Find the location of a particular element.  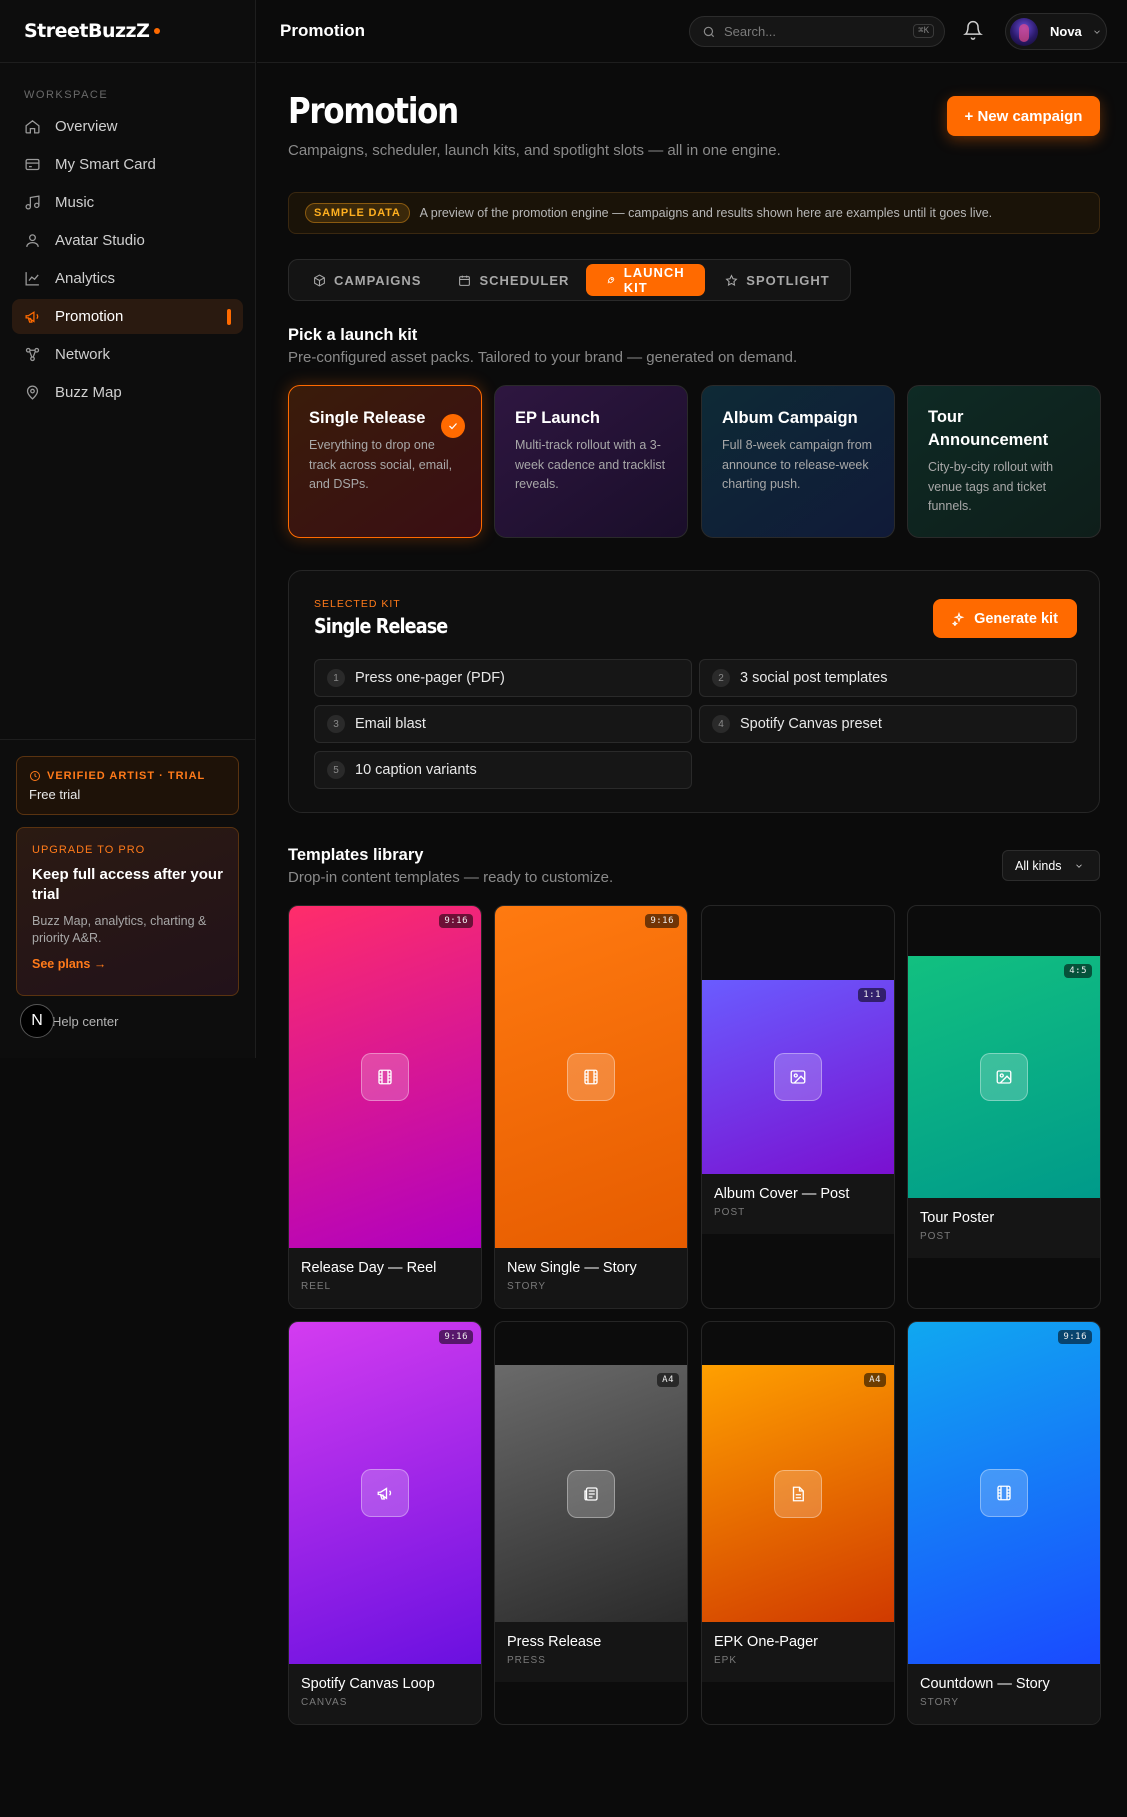

template-kind: CANVAS is located at coordinates (324, 1702).